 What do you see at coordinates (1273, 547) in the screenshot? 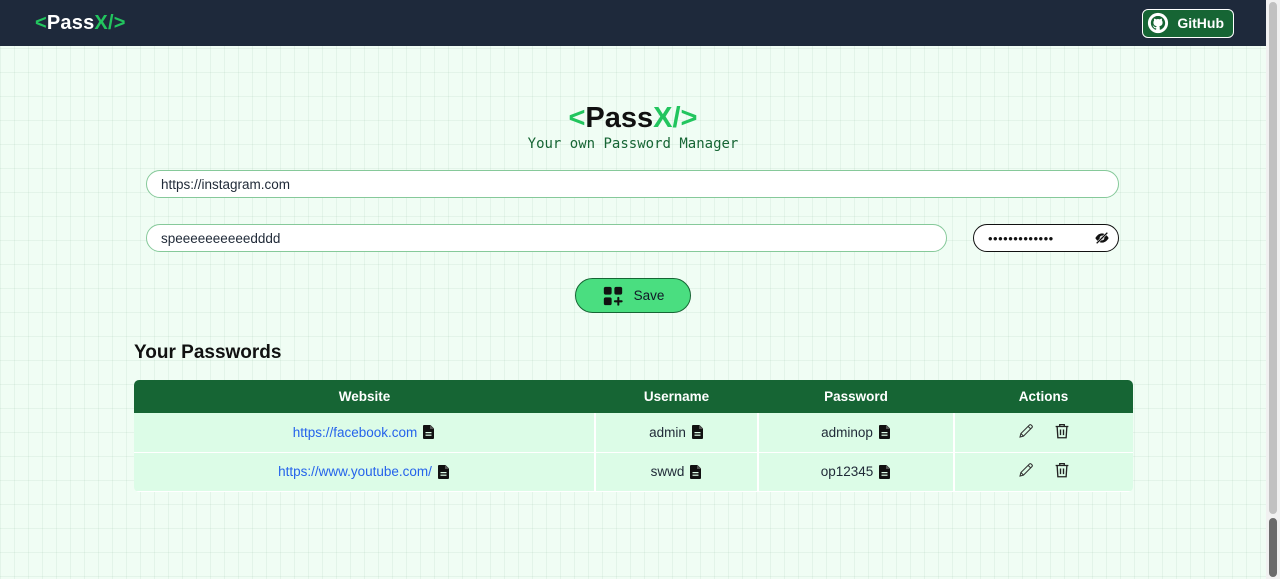
I see `scrollbar-thumb` at bounding box center [1273, 547].